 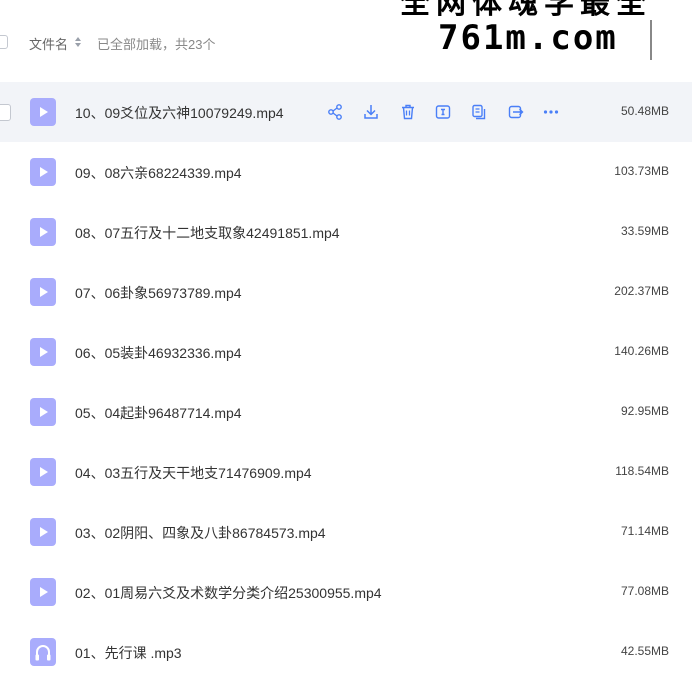 What do you see at coordinates (207, 233) in the screenshot?
I see `file-name: 08、07五行及十二地支取象42491851.mp4` at bounding box center [207, 233].